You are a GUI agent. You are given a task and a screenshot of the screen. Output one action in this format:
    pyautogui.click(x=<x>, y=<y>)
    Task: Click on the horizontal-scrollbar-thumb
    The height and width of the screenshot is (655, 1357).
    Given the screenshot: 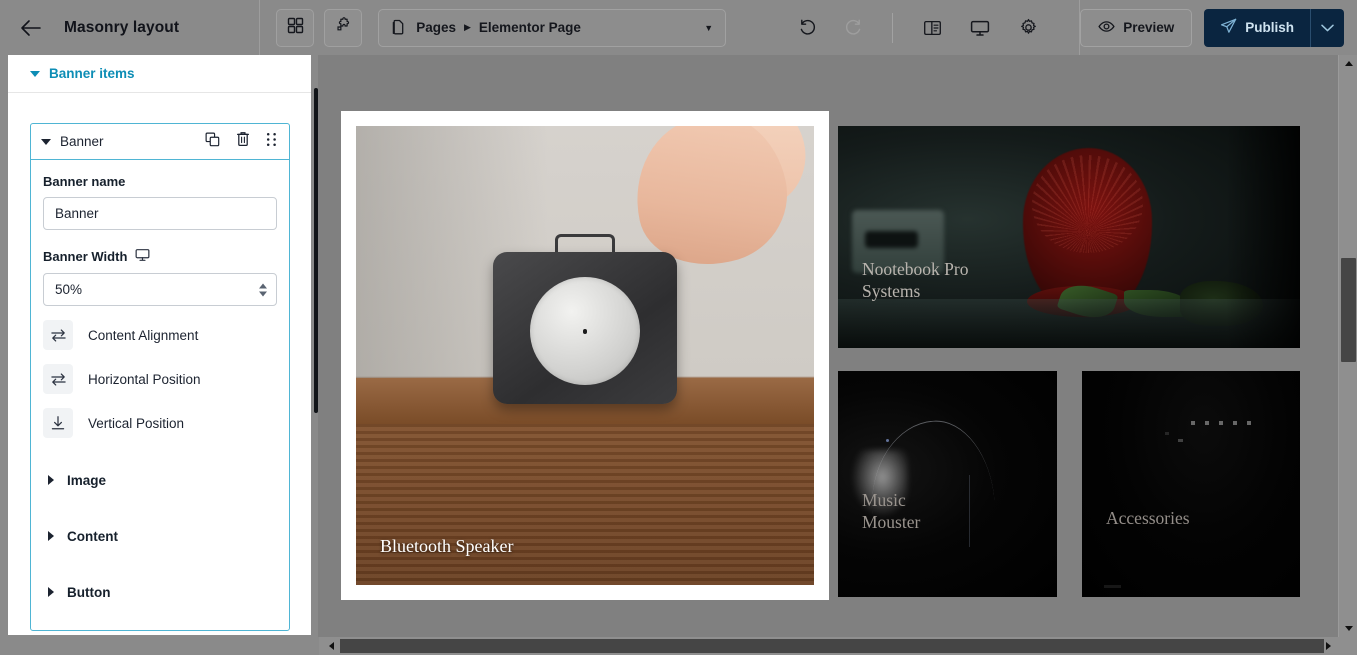 What is the action you would take?
    pyautogui.click(x=832, y=646)
    